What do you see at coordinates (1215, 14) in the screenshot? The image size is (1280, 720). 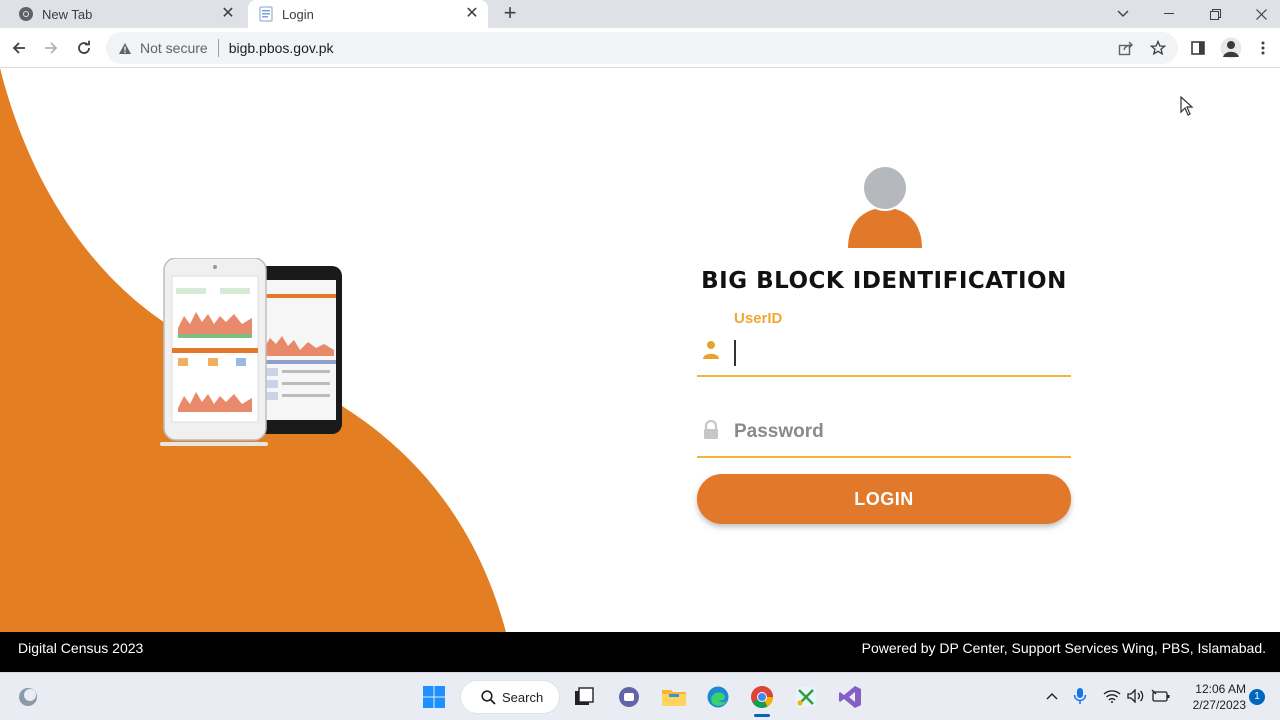 I see `restore-button` at bounding box center [1215, 14].